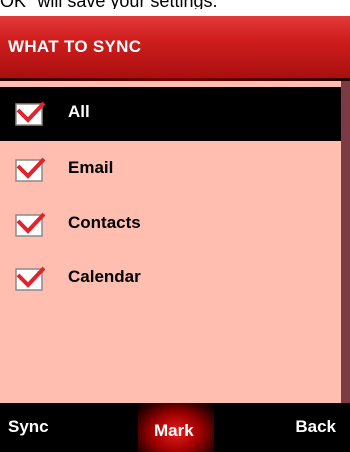 The width and height of the screenshot is (350, 452). Describe the element at coordinates (170, 170) in the screenshot. I see `list-item-email: Email` at that location.